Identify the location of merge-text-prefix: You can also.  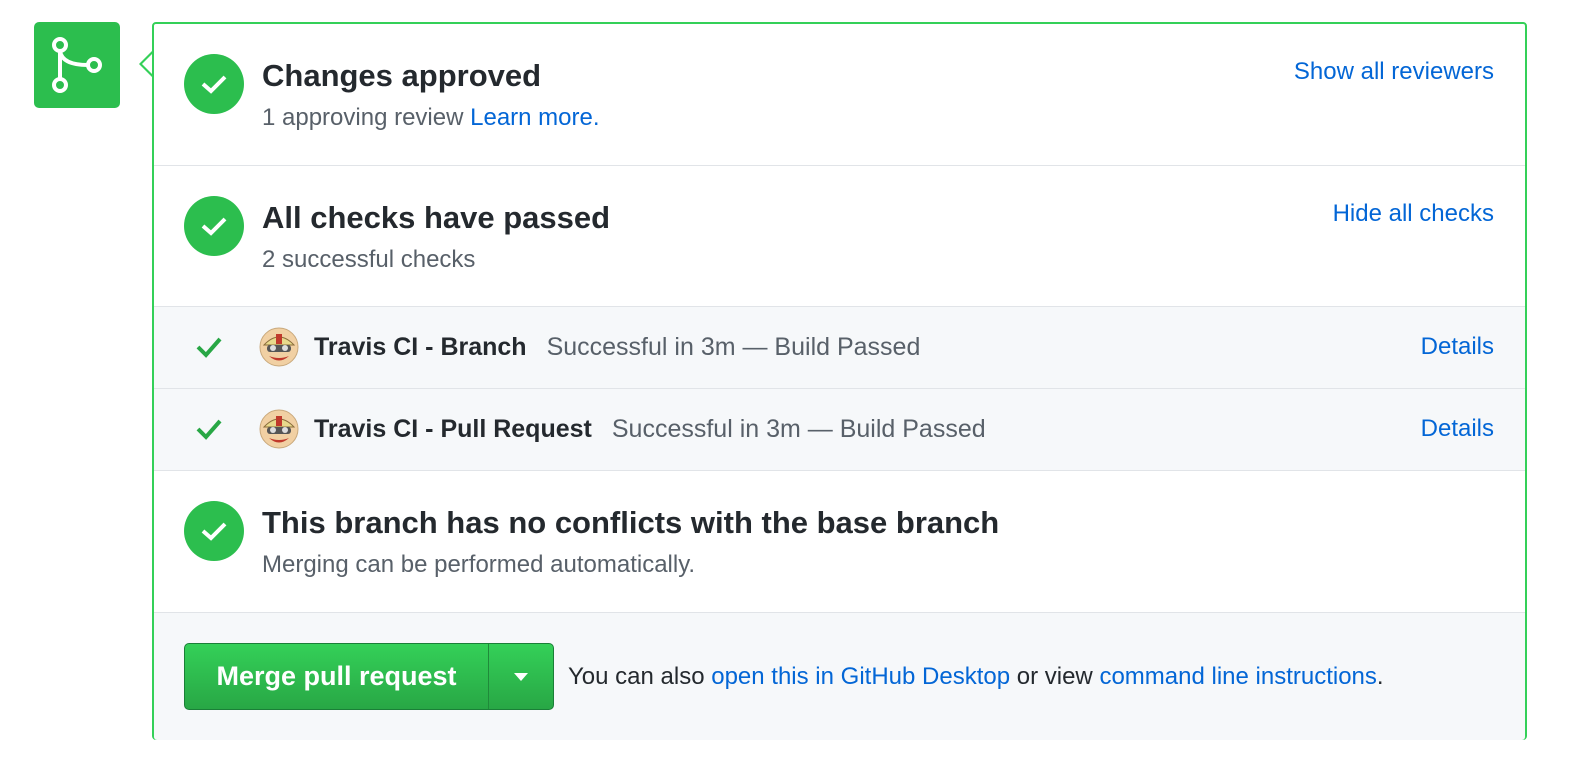
(636, 676).